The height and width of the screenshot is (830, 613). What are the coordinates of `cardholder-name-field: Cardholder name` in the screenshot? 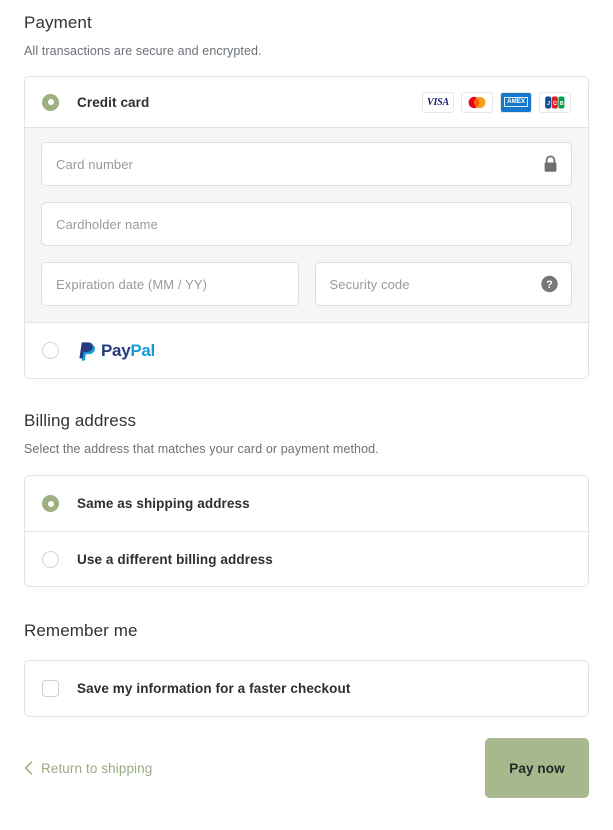 It's located at (306, 224).